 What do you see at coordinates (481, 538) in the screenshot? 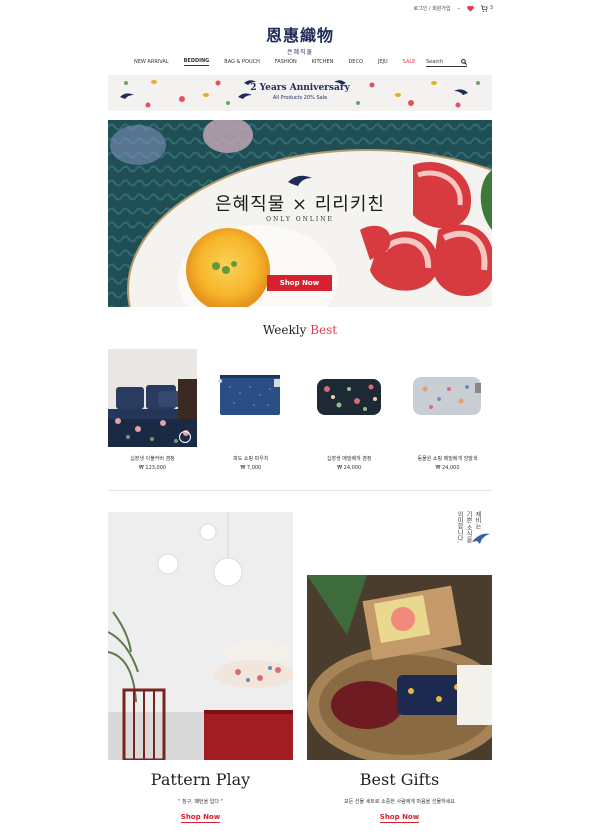
I see `swallow-icon` at bounding box center [481, 538].